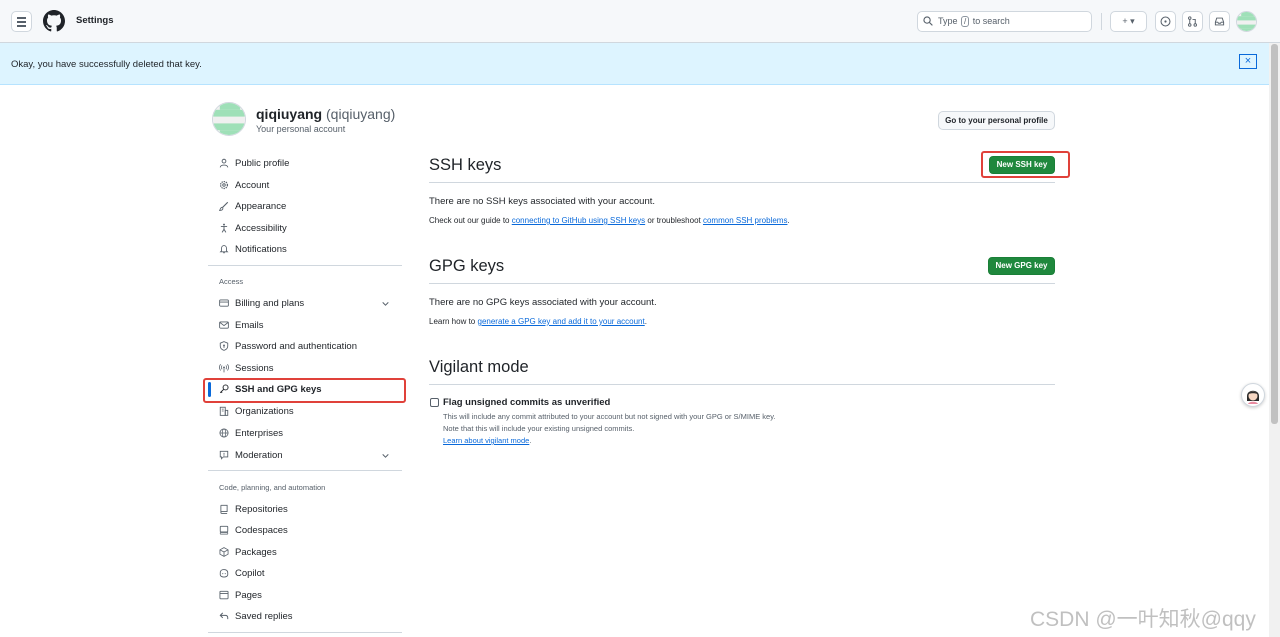 Image resolution: width=1280 pixels, height=637 pixels. I want to click on sidebar-item-emails: Emails, so click(305, 325).